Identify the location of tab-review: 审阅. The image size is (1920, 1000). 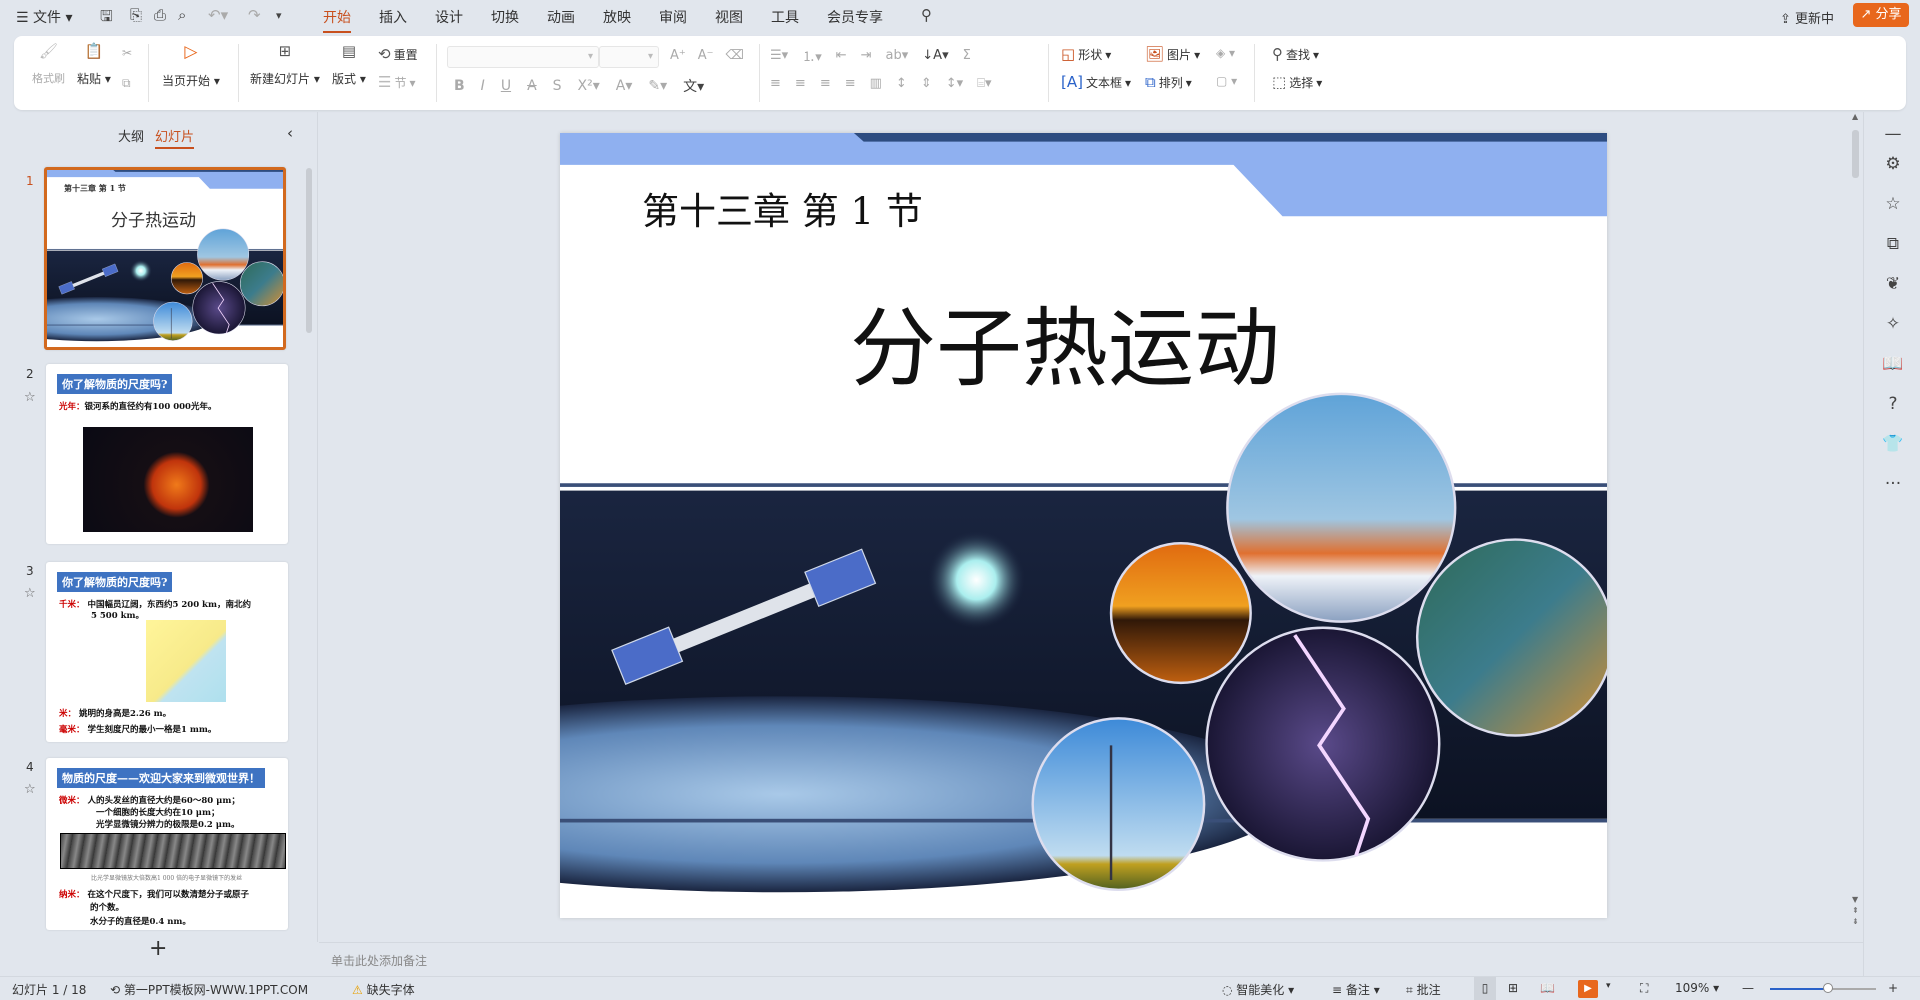
(673, 17).